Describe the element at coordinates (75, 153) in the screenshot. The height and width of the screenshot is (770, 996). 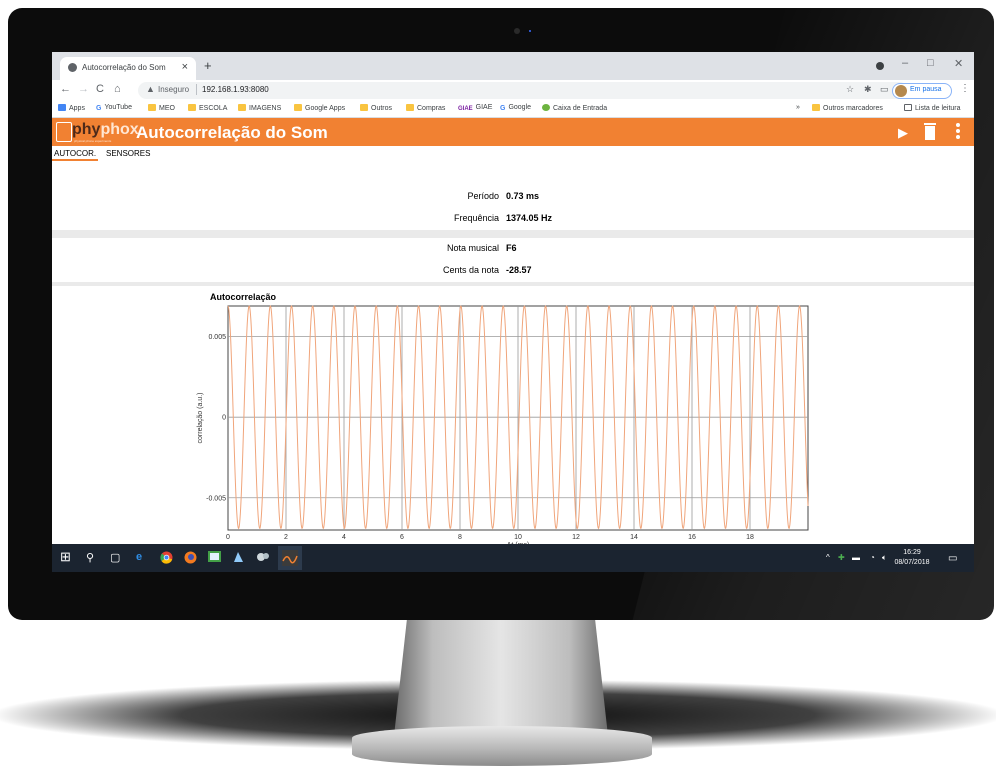
I see `tab-autocor: AUTOCOR.` at that location.